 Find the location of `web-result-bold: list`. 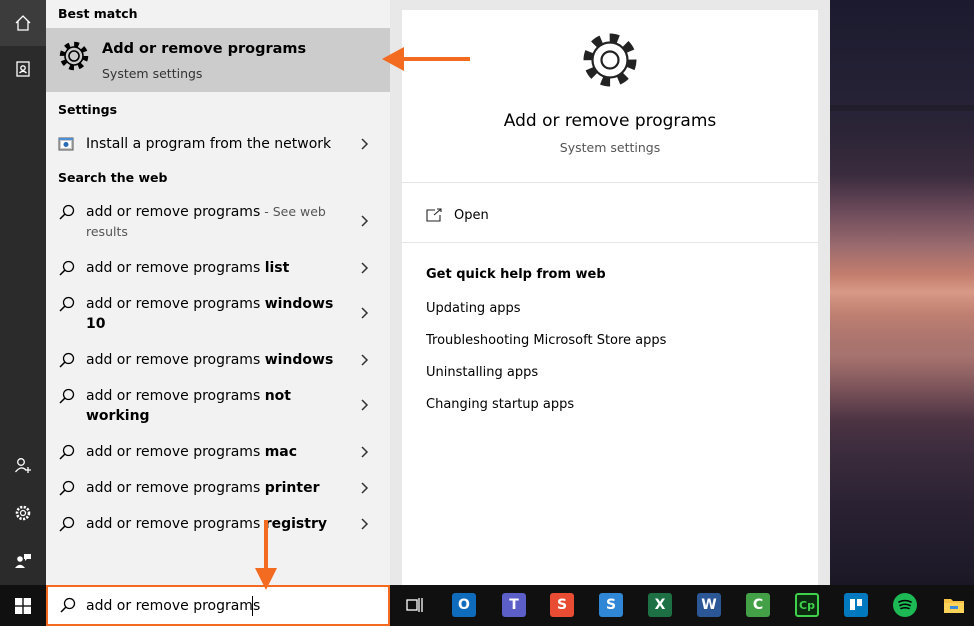

web-result-bold: list is located at coordinates (277, 268).